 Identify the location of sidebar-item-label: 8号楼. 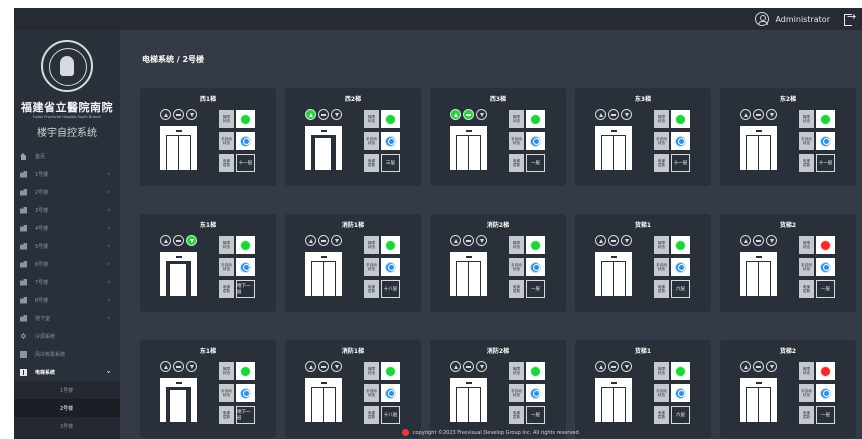
(42, 300).